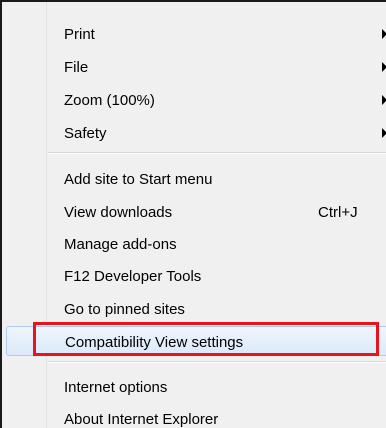 The height and width of the screenshot is (428, 386). I want to click on menu-item-label: Compatibility View settings, so click(154, 342).